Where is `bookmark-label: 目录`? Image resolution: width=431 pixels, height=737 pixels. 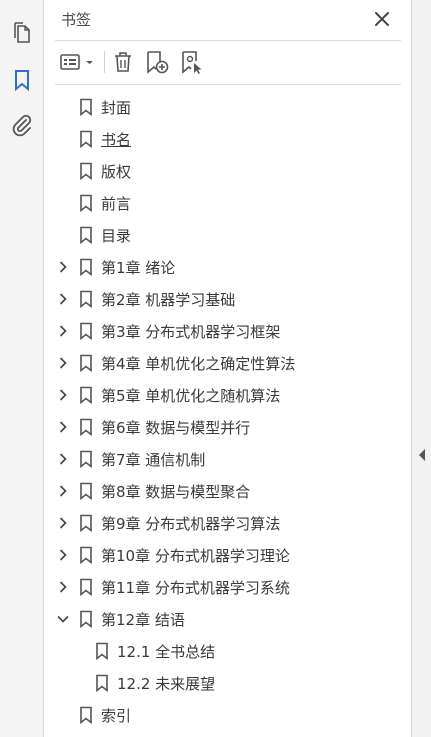
bookmark-label: 目录 is located at coordinates (116, 236).